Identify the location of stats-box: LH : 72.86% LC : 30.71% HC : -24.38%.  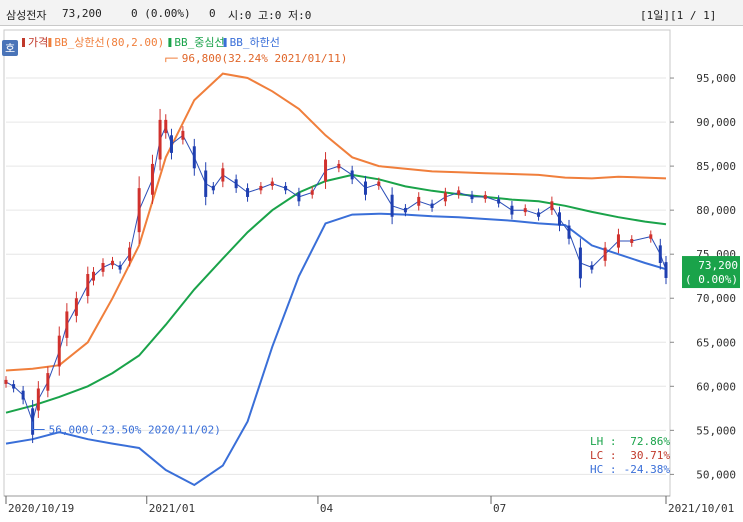
(630, 455).